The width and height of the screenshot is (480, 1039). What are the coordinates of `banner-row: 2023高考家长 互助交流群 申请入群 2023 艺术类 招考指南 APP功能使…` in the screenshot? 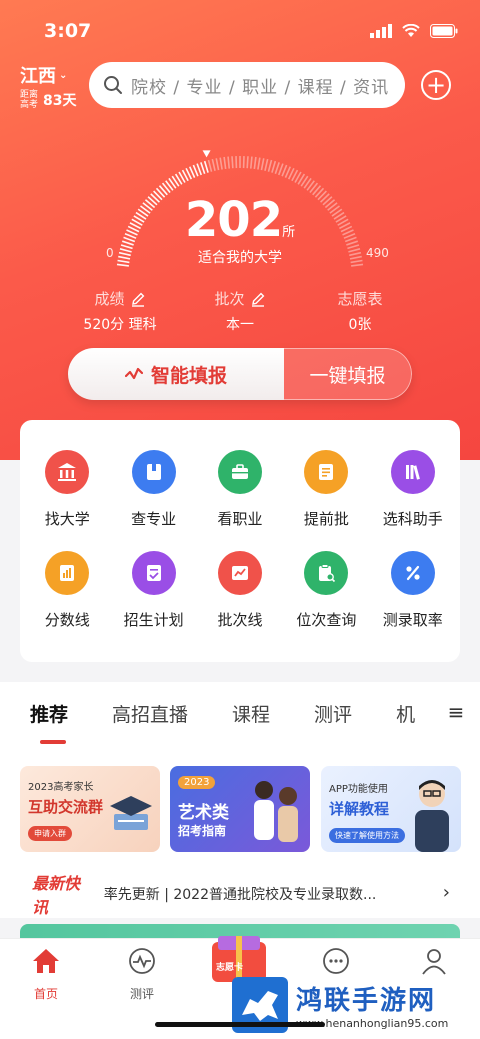 It's located at (240, 811).